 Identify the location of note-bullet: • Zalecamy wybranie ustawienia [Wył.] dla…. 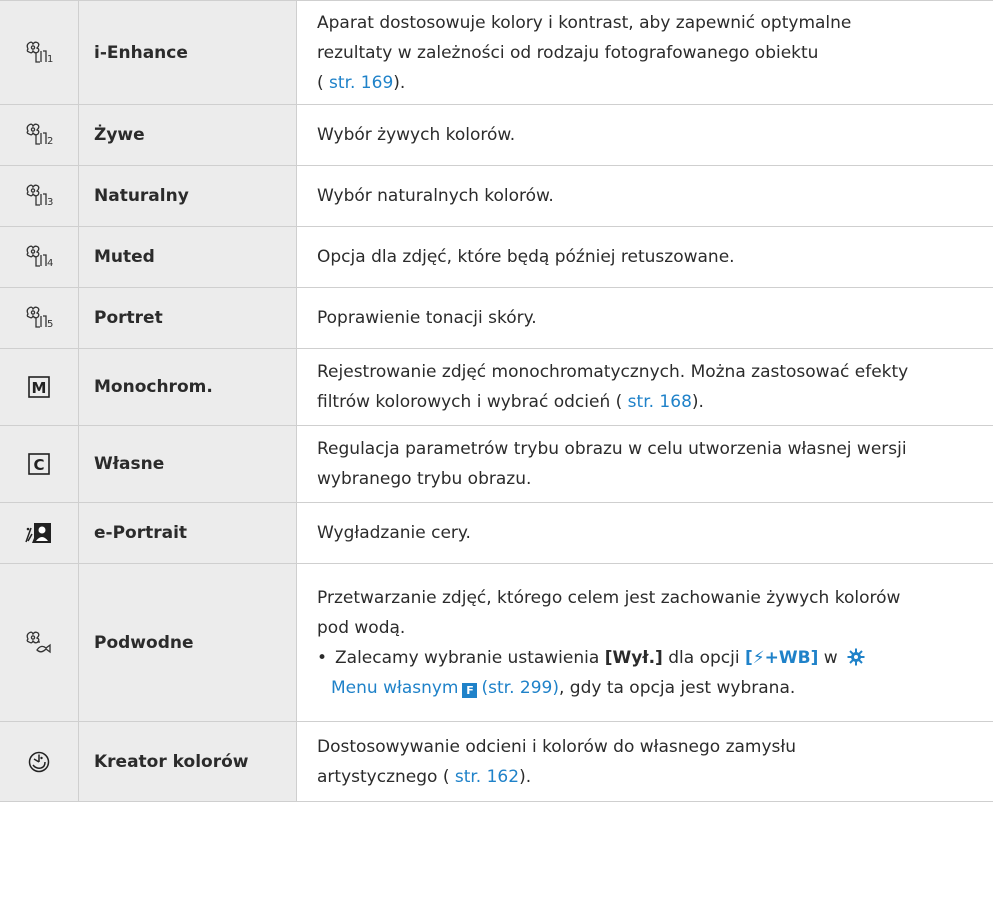
(647, 658).